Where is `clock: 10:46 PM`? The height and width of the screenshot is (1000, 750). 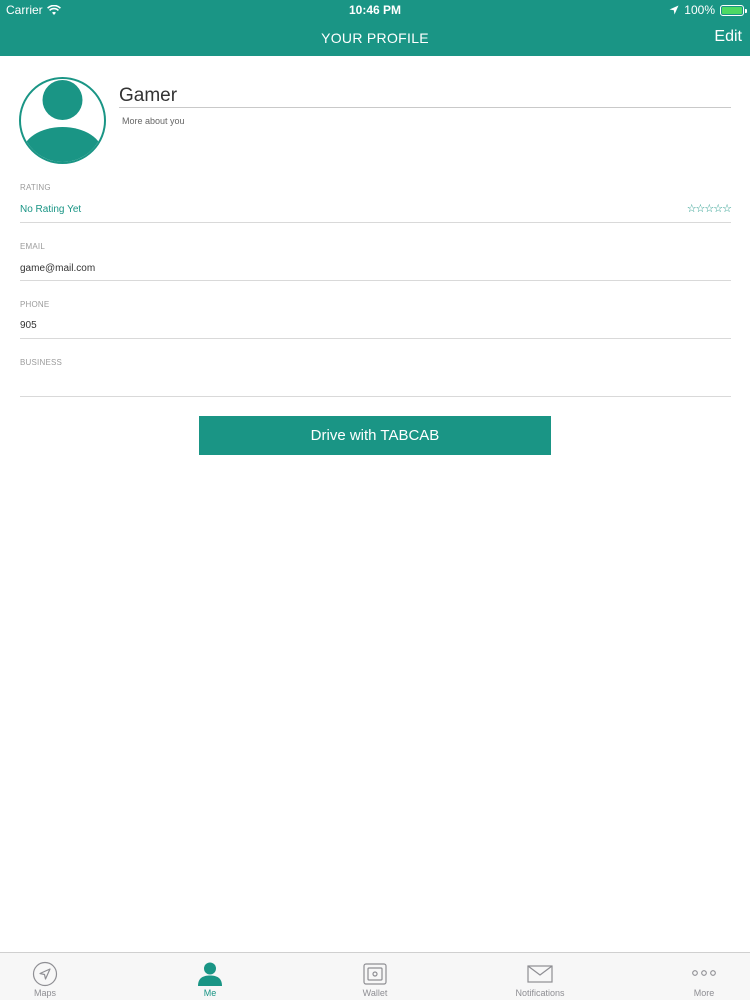 clock: 10:46 PM is located at coordinates (375, 10).